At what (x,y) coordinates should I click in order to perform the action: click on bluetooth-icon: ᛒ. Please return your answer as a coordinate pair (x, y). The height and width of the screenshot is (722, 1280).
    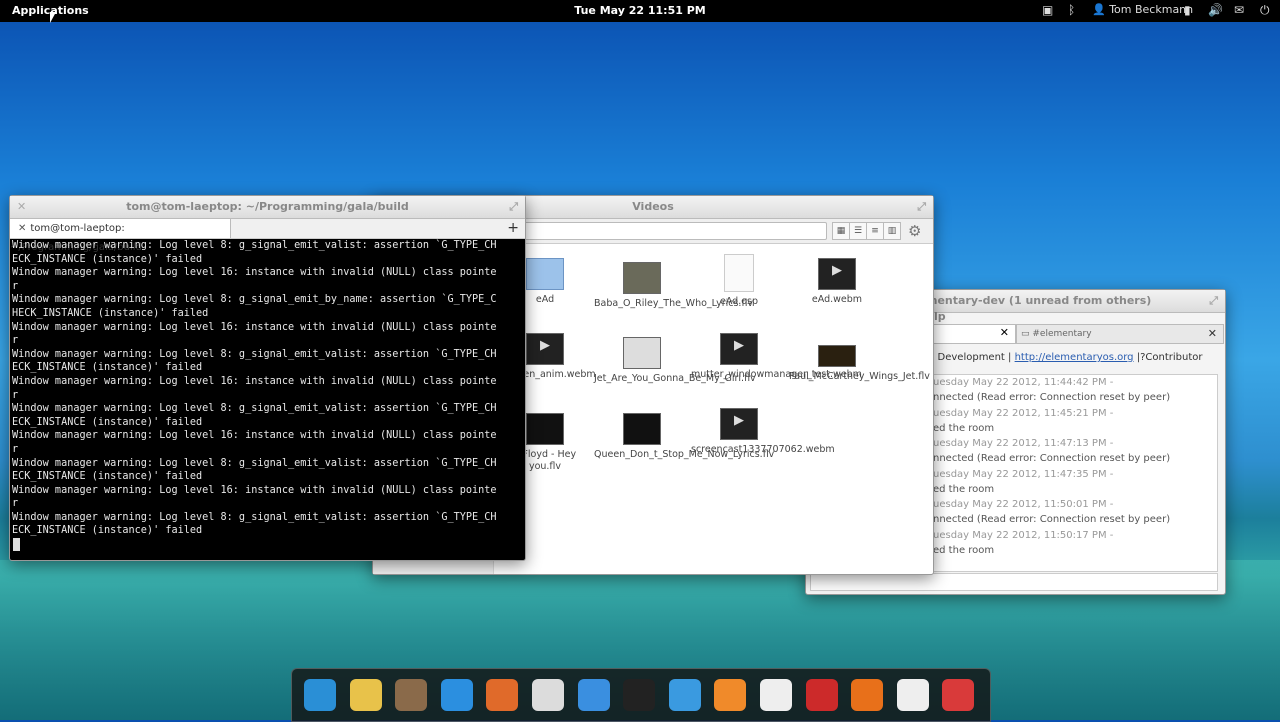
    Looking at the image, I should click on (1071, 10).